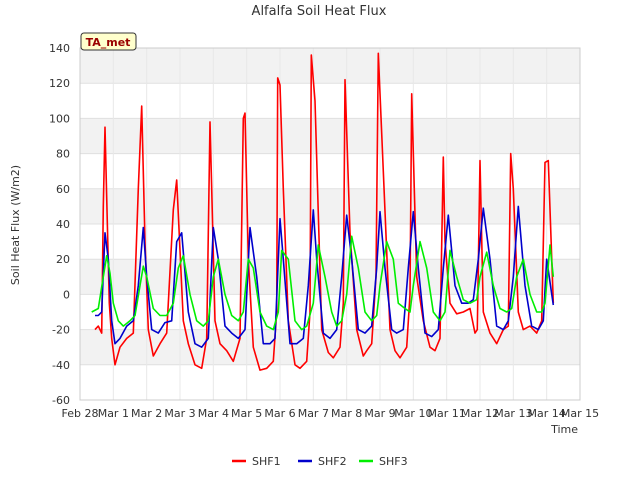 The image size is (640, 480). What do you see at coordinates (59, 48) in the screenshot?
I see `y-tick-label: 140` at bounding box center [59, 48].